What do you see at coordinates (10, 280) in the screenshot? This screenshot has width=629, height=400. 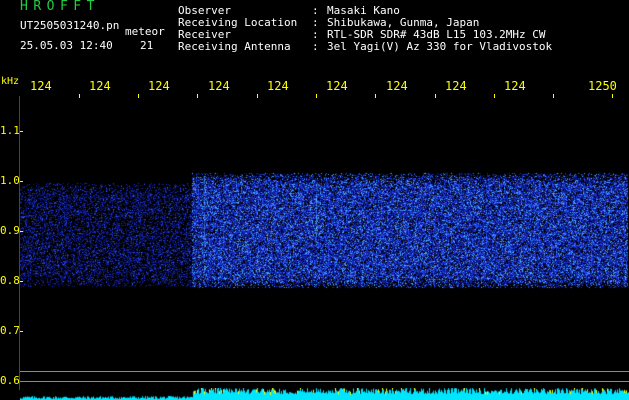 I see `y-tick-label: 0.8` at bounding box center [10, 280].